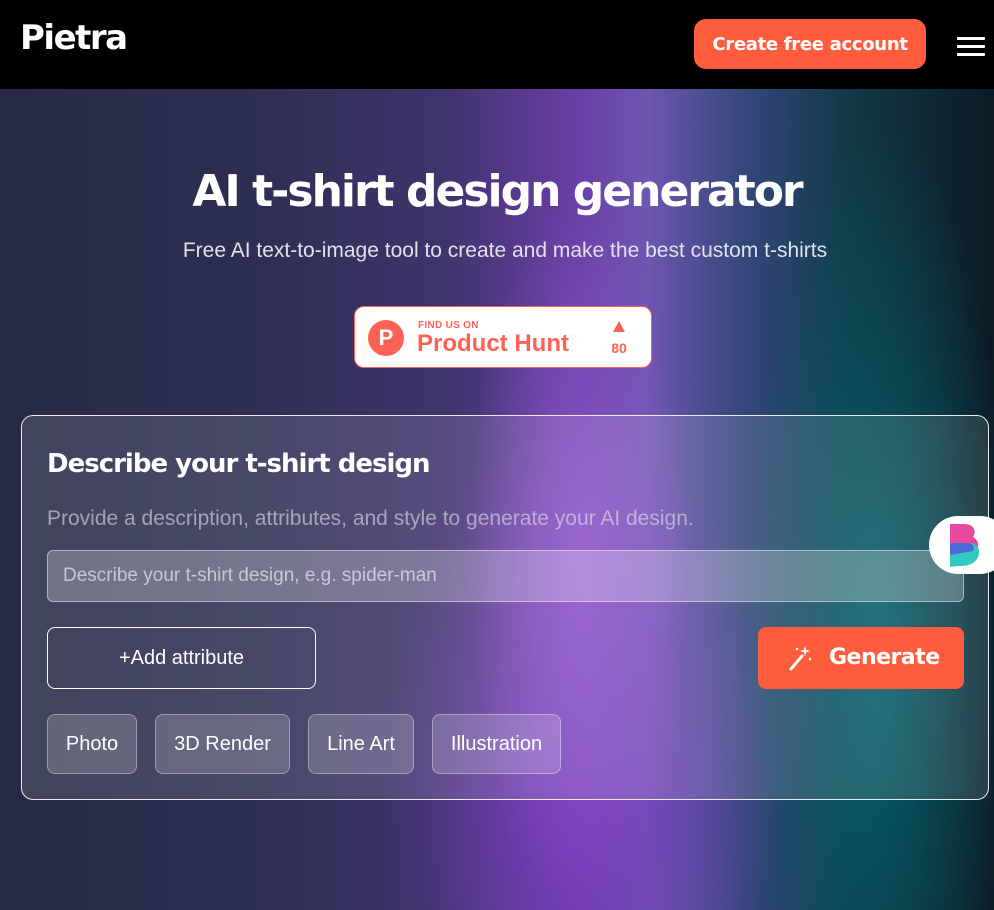 This screenshot has width=994, height=910. Describe the element at coordinates (971, 47) in the screenshot. I see `hamburger-menu-icon` at that location.